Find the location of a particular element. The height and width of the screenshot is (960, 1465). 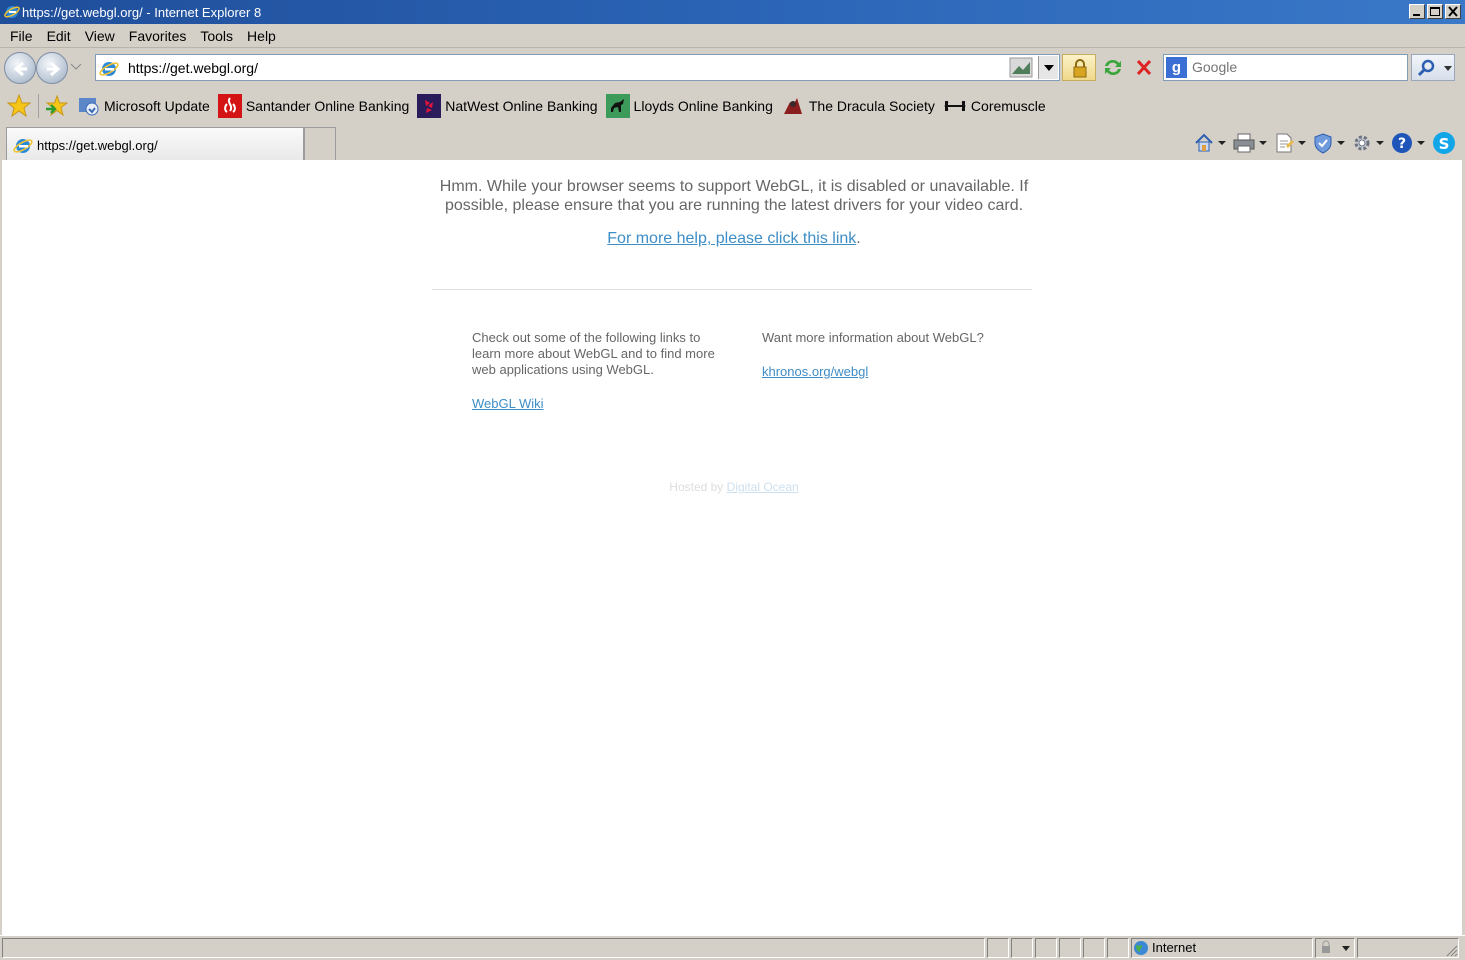

forward-arrow-icon is located at coordinates (54, 69).